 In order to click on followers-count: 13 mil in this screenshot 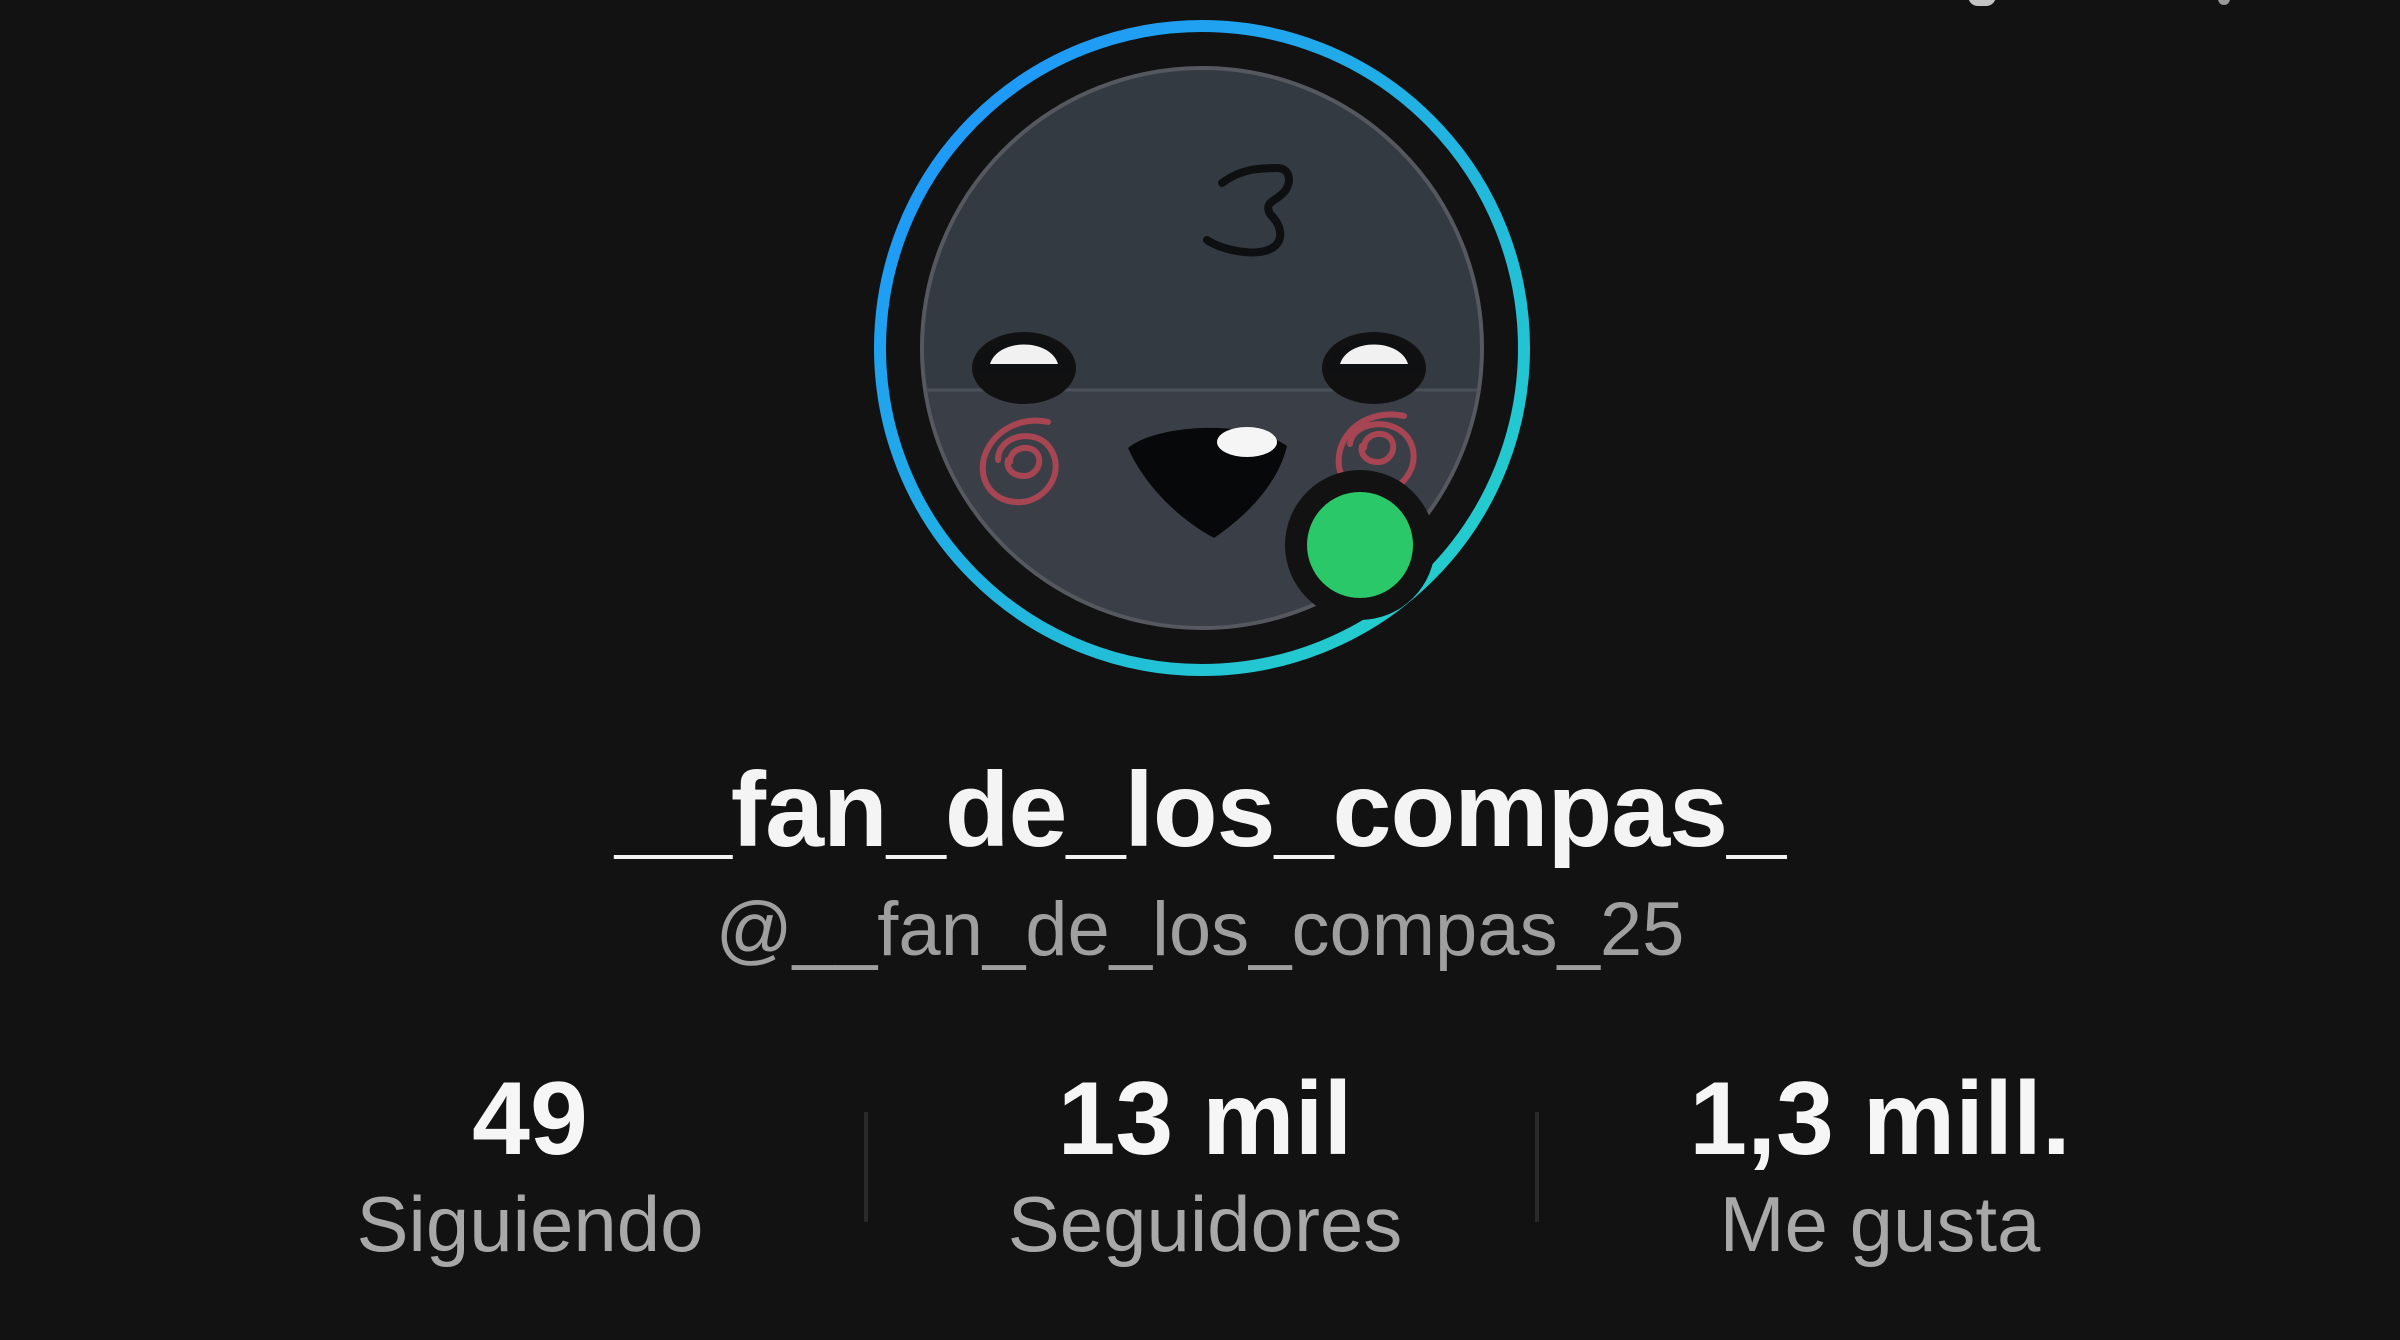, I will do `click(1205, 1119)`.